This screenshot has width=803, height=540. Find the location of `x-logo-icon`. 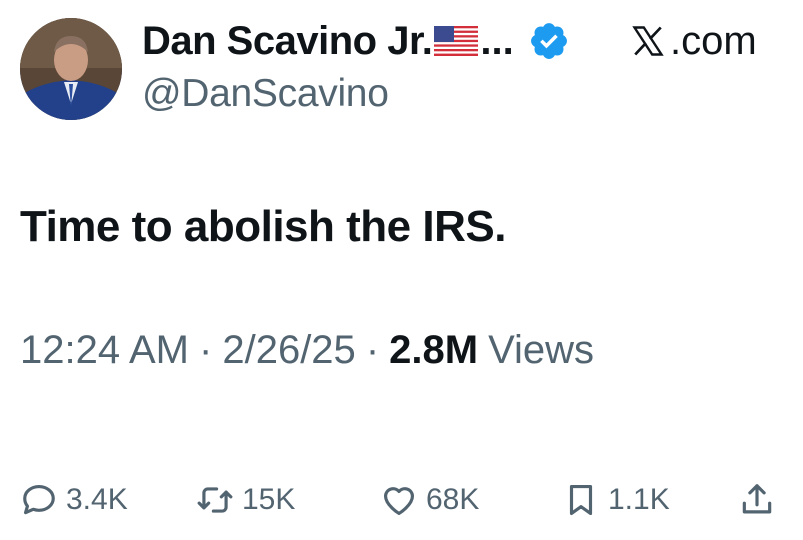

x-logo-icon is located at coordinates (648, 41).